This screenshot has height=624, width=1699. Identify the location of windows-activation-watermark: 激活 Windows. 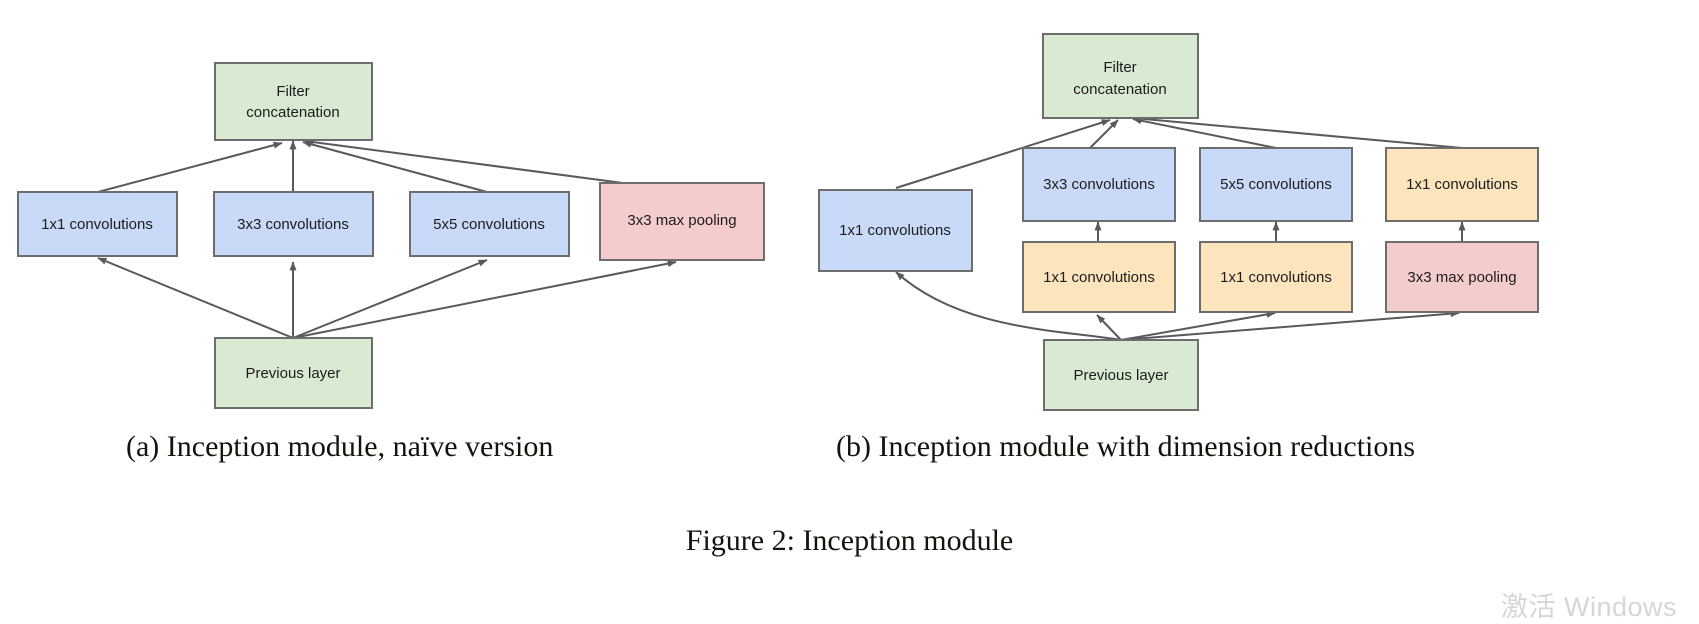
(1588, 607).